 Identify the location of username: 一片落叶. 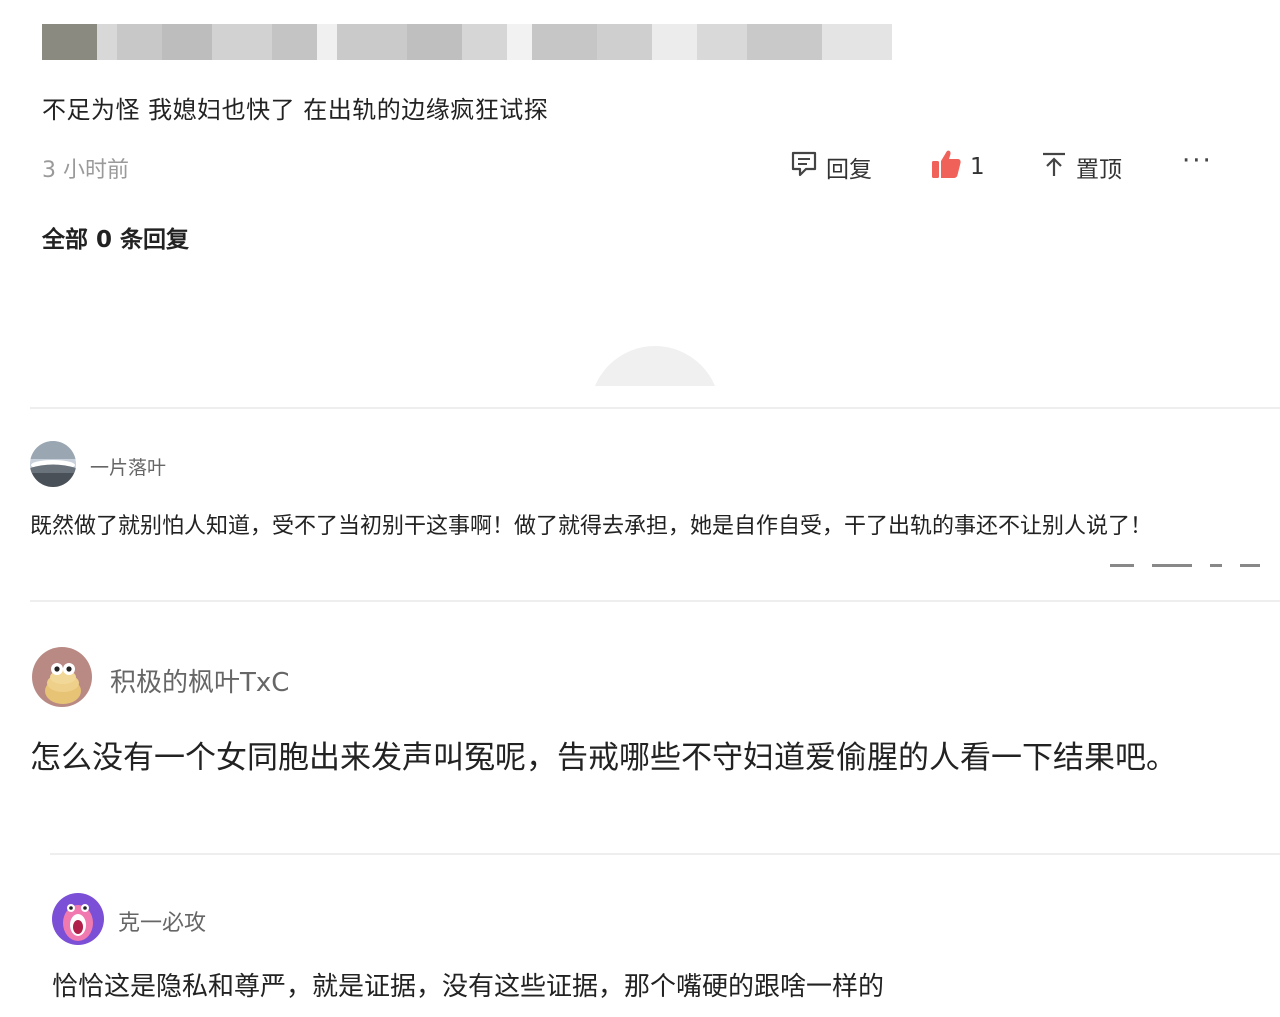
(128, 466).